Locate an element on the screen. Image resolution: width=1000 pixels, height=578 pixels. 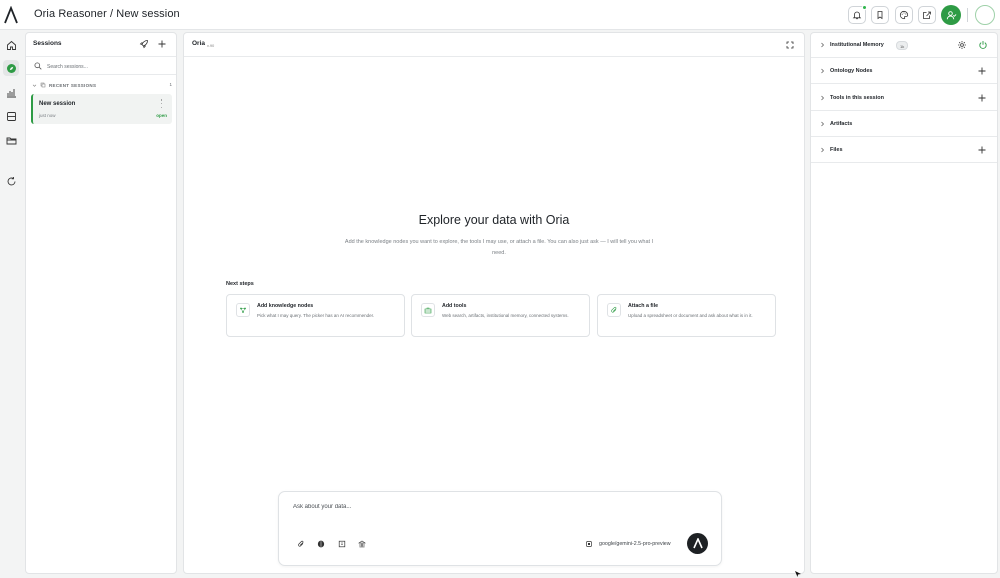
chat-title: Oria is located at coordinates (199, 43).